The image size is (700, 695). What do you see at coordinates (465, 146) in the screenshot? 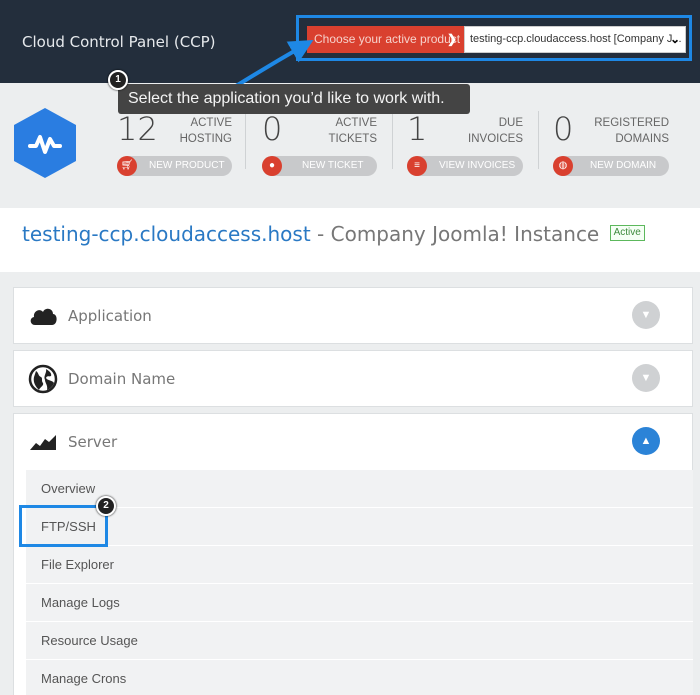
I see `stat-due-invoices: 1 DUE INVOICES ≡ VIEW INVOICES` at bounding box center [465, 146].